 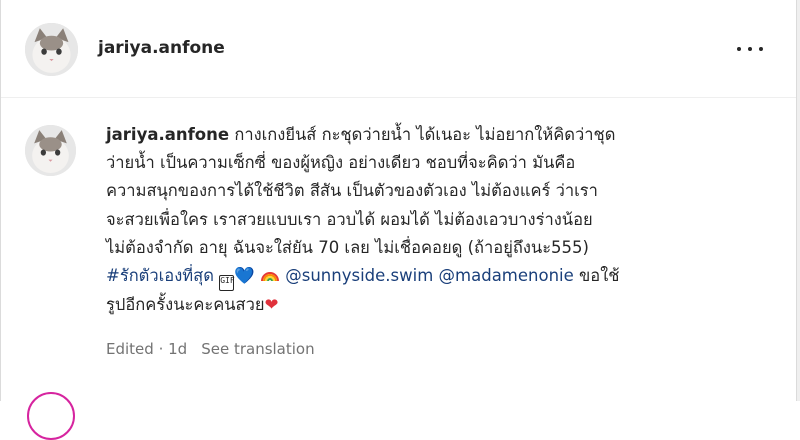 What do you see at coordinates (0, 200) in the screenshot?
I see `window-left-border` at bounding box center [0, 200].